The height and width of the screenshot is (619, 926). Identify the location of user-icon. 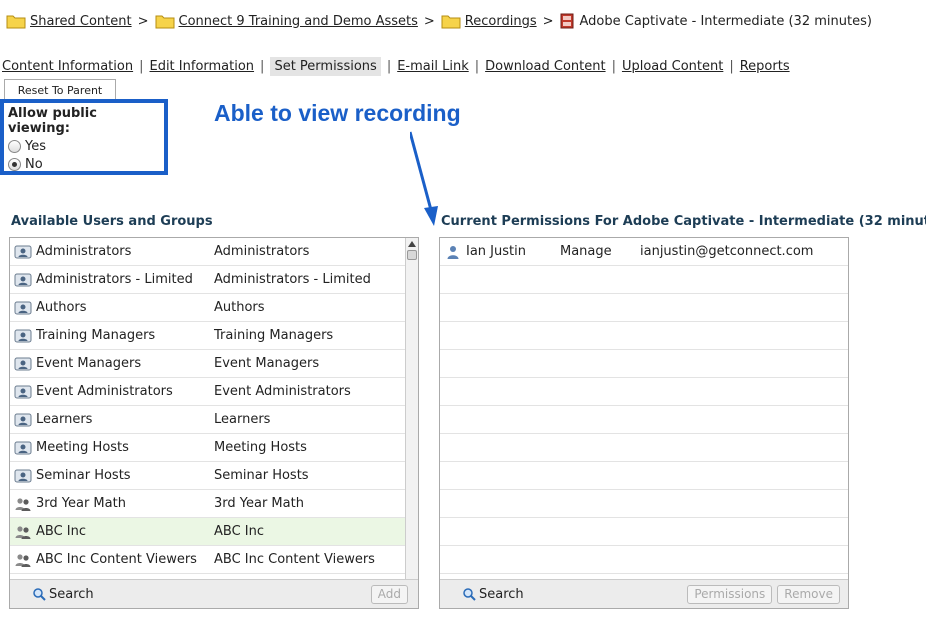
(453, 252).